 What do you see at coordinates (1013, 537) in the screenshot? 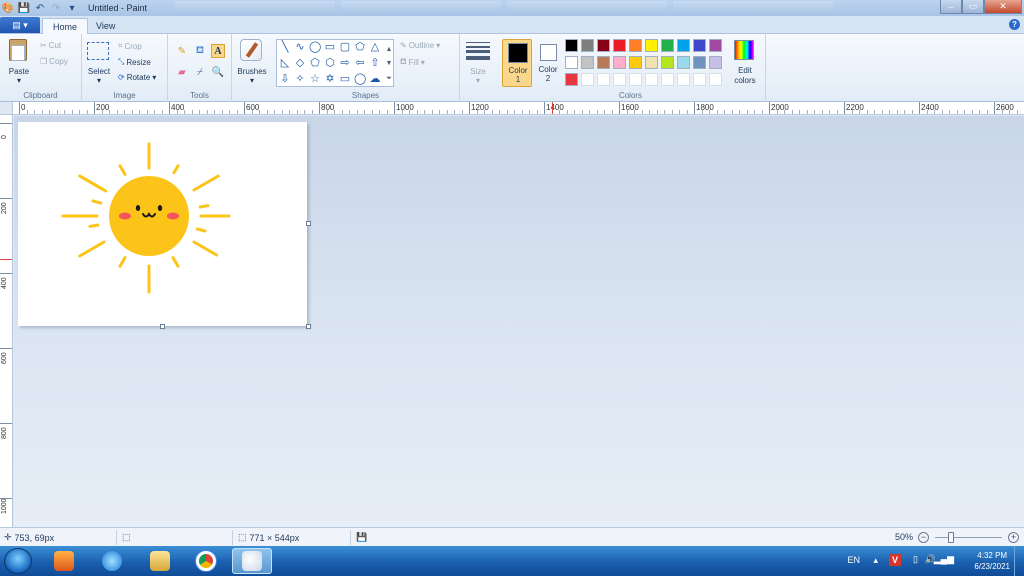
I see `zoom-in-button: +` at bounding box center [1013, 537].